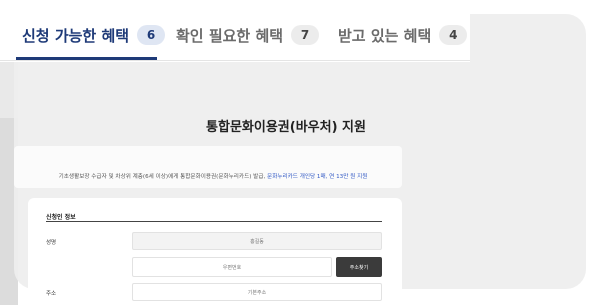 This screenshot has height=305, width=600. Describe the element at coordinates (230, 35) in the screenshot. I see `tab-label: 확인 필요한 혜택` at that location.